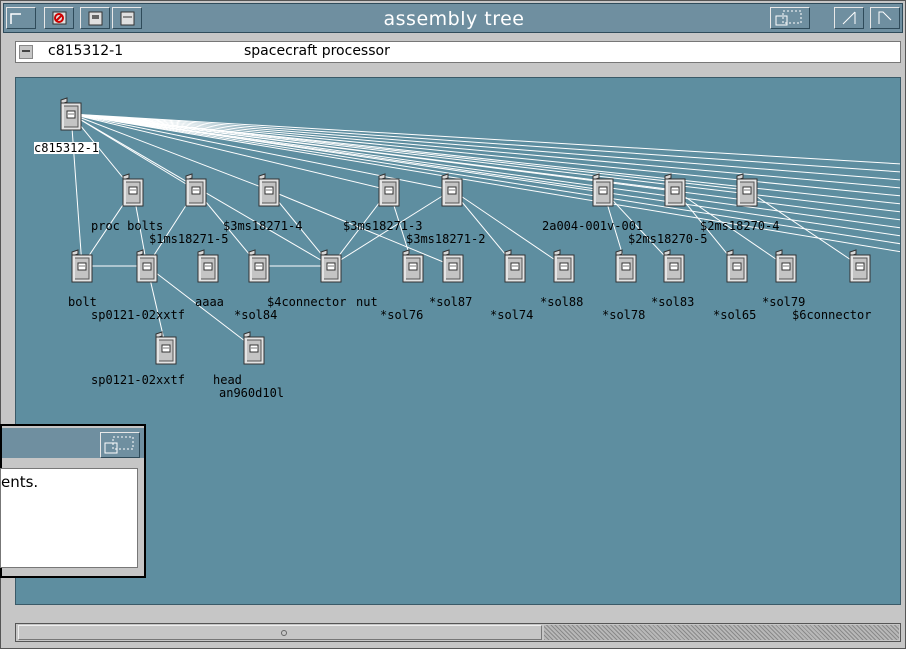 Image resolution: width=906 pixels, height=649 pixels. Describe the element at coordinates (783, 302) in the screenshot. I see `tree-node-label: *sol79` at that location.